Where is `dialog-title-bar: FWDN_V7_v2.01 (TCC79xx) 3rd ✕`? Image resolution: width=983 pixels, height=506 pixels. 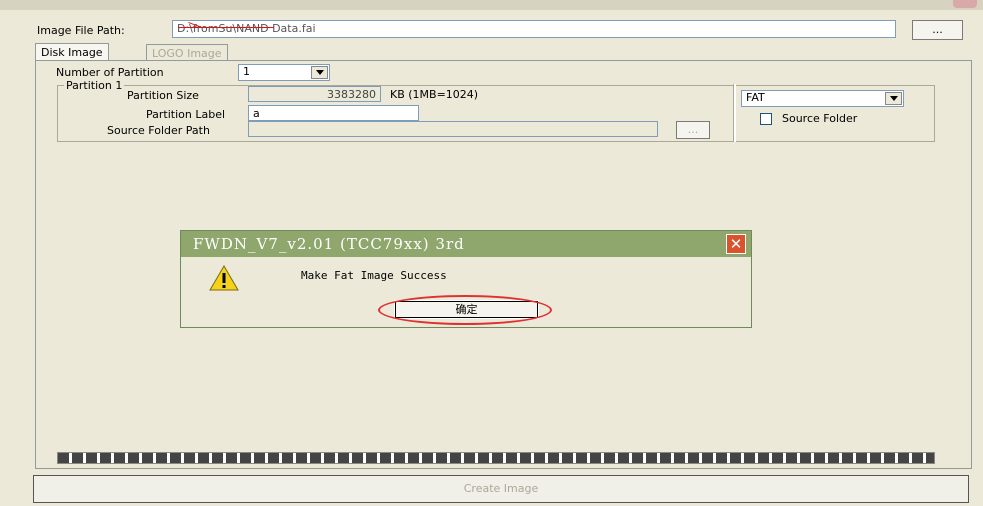 dialog-title-bar: FWDN_V7_v2.01 (TCC79xx) 3rd ✕ is located at coordinates (466, 244).